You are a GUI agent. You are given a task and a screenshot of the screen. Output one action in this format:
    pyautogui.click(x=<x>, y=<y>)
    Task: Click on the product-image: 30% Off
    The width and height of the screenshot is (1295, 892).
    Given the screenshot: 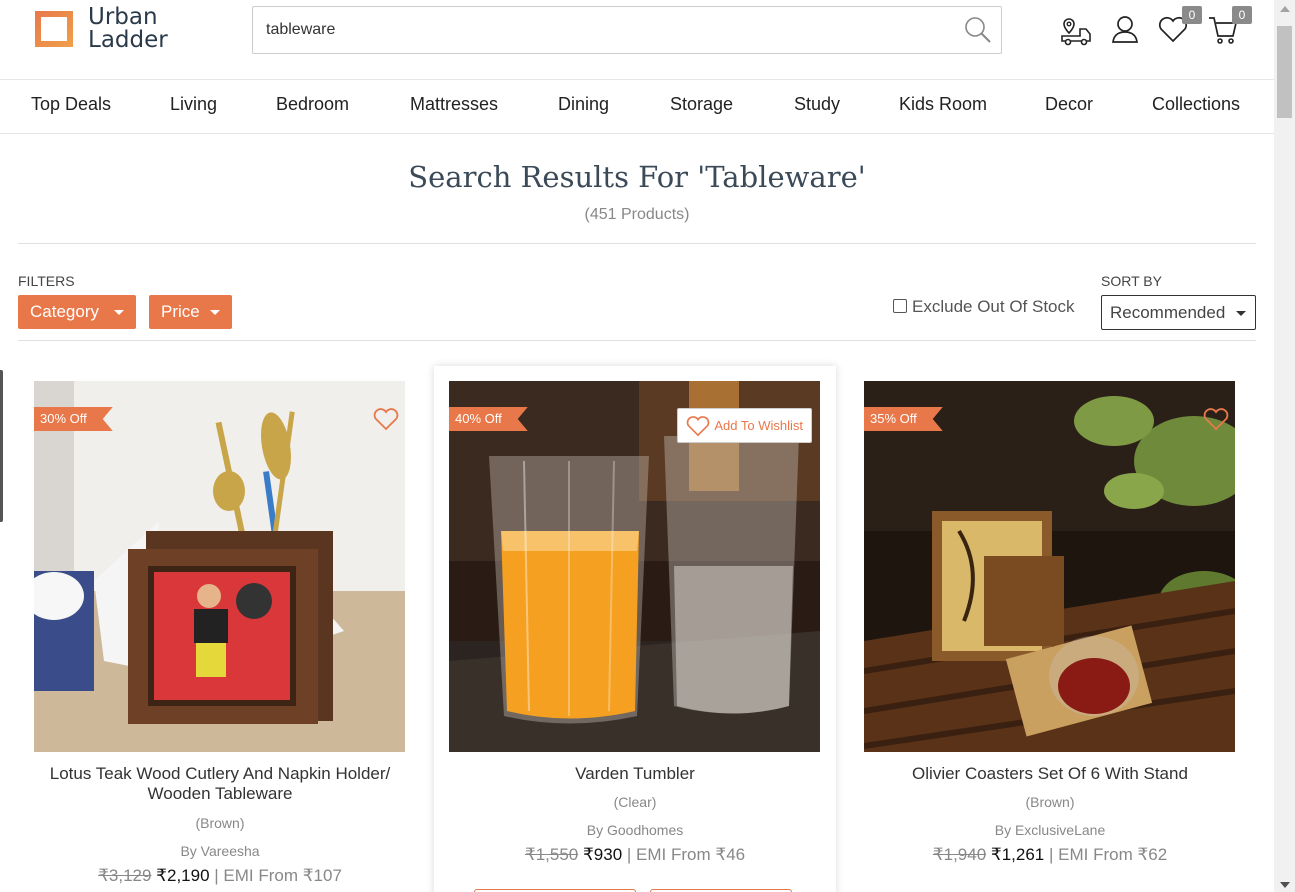 What is the action you would take?
    pyautogui.click(x=219, y=566)
    